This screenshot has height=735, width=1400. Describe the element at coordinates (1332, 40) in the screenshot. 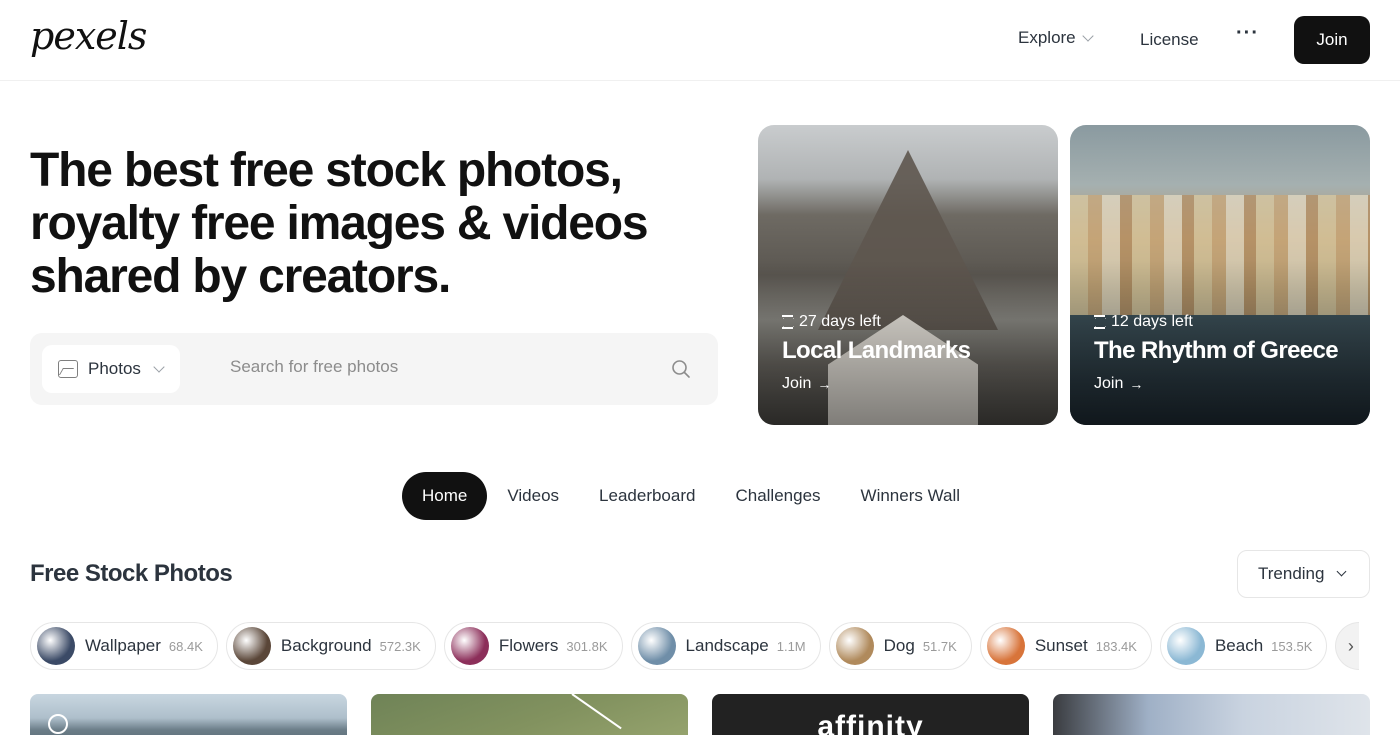

I see `join-button: Join` at that location.